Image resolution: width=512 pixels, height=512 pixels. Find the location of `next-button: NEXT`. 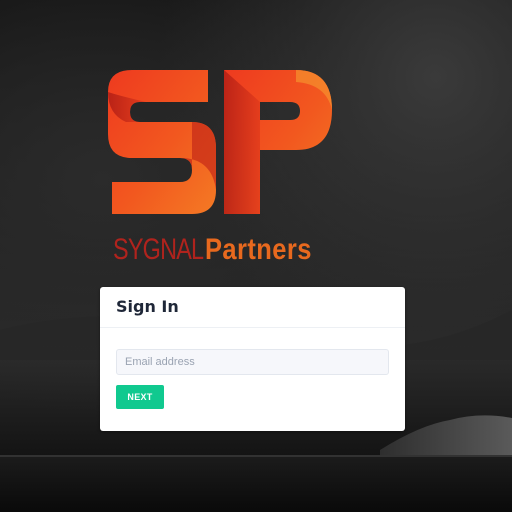

next-button: NEXT is located at coordinates (140, 397).